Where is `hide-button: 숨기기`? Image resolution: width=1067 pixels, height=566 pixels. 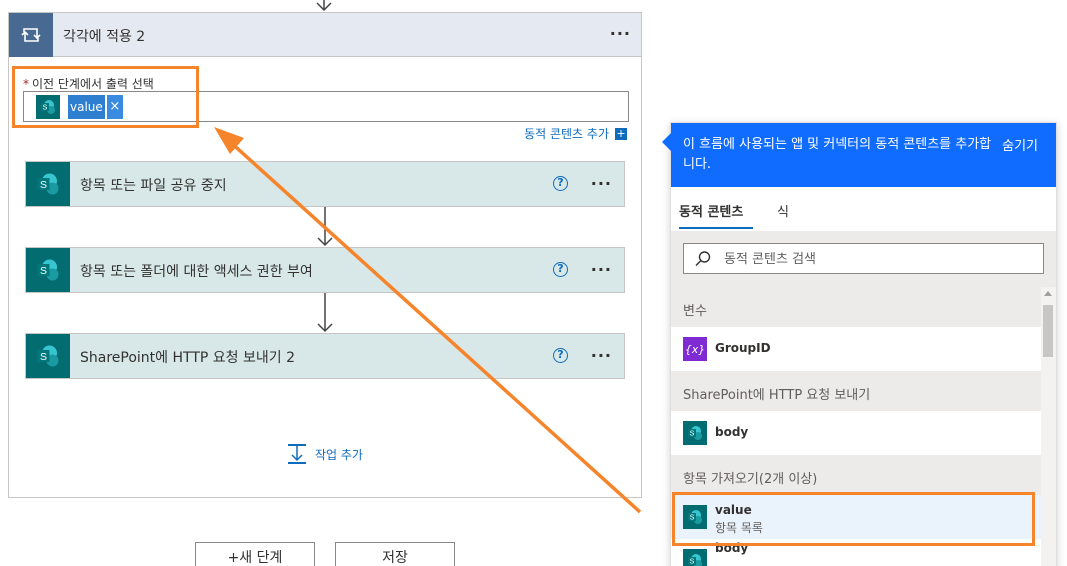 hide-button: 숨기기 is located at coordinates (1020, 144).